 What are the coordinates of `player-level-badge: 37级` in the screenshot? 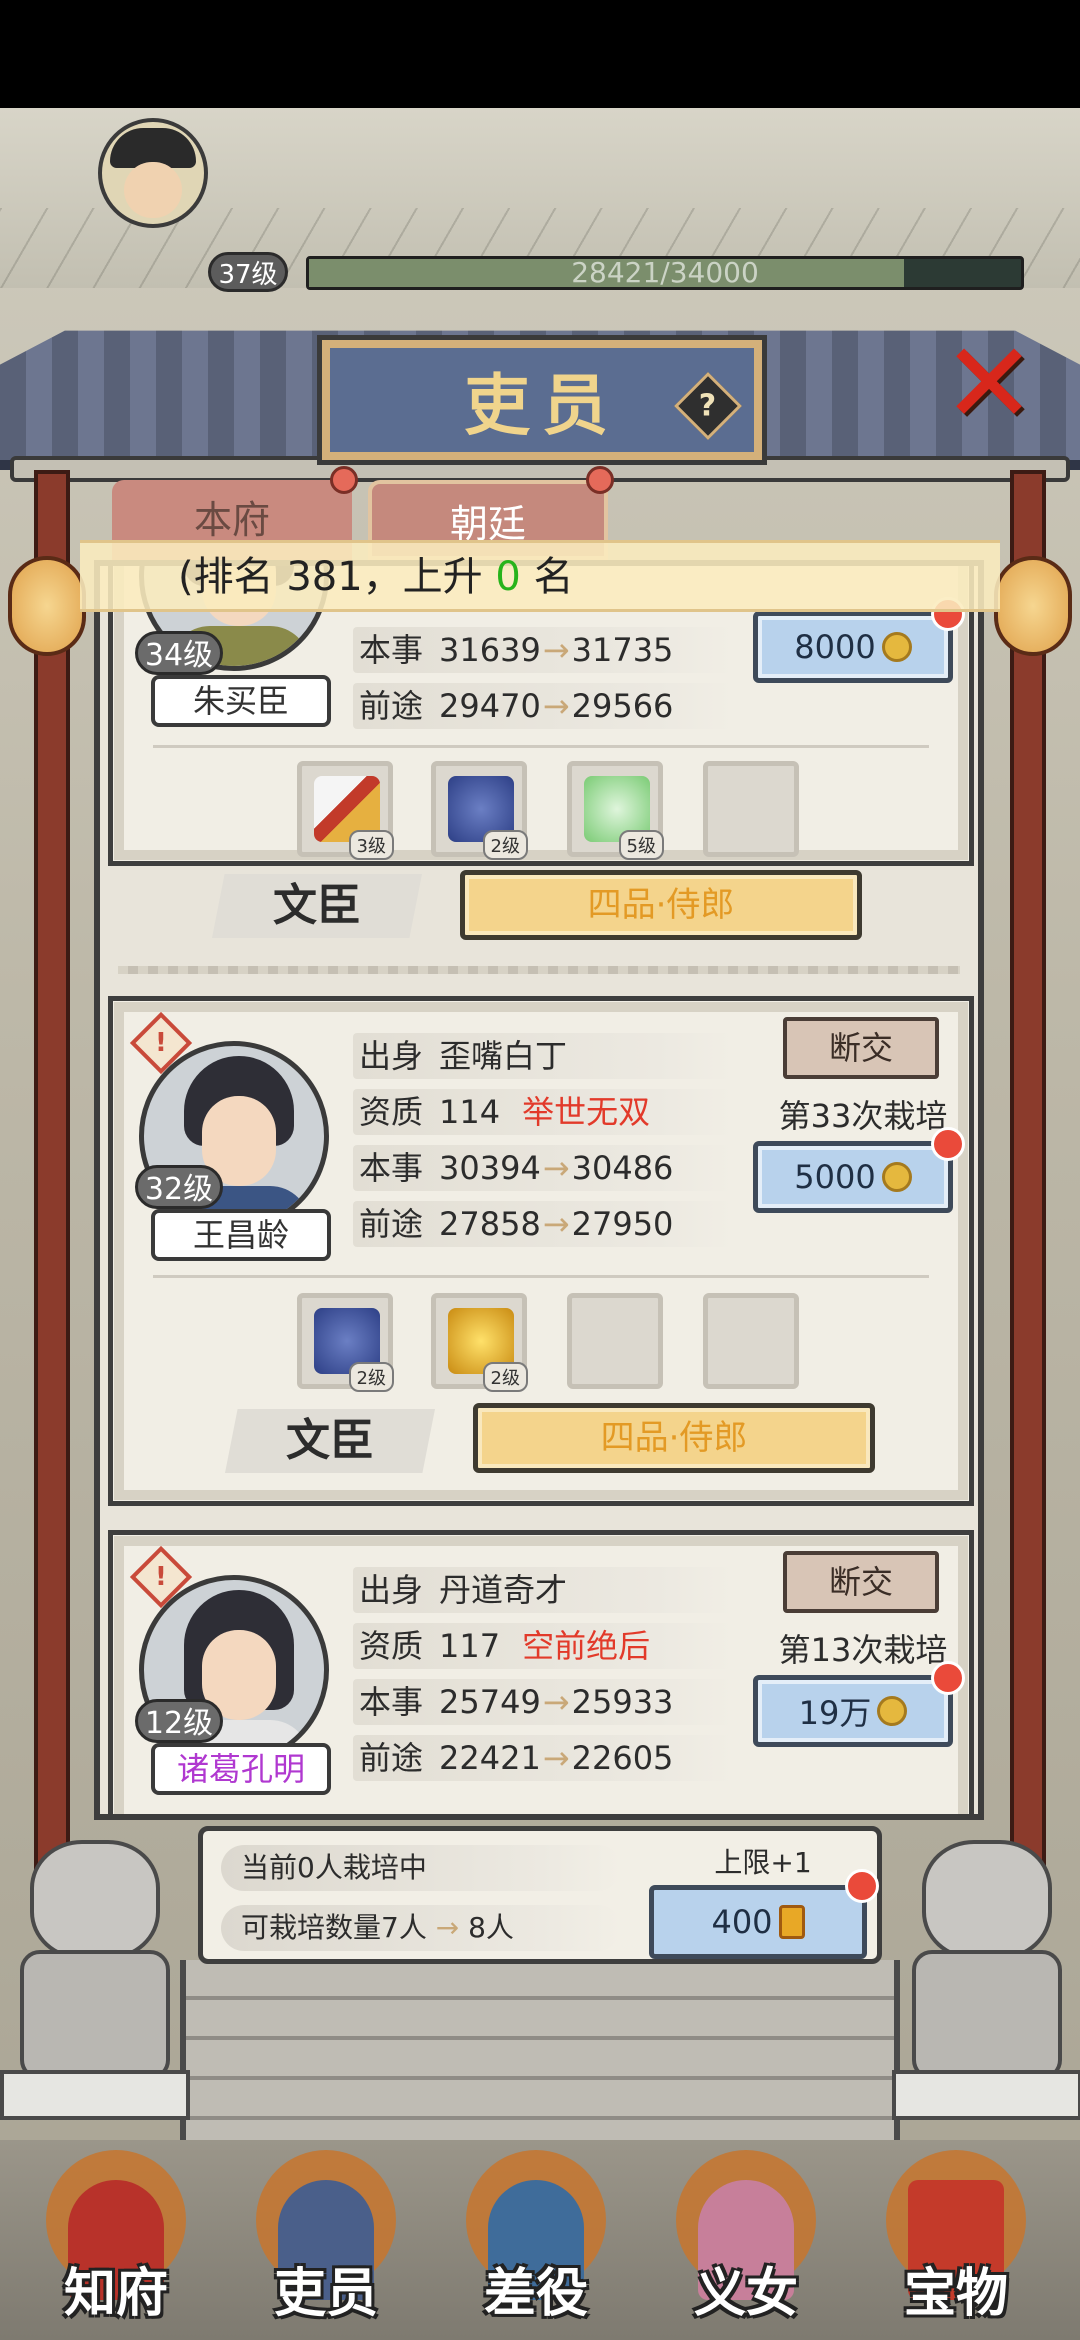 It's located at (248, 272).